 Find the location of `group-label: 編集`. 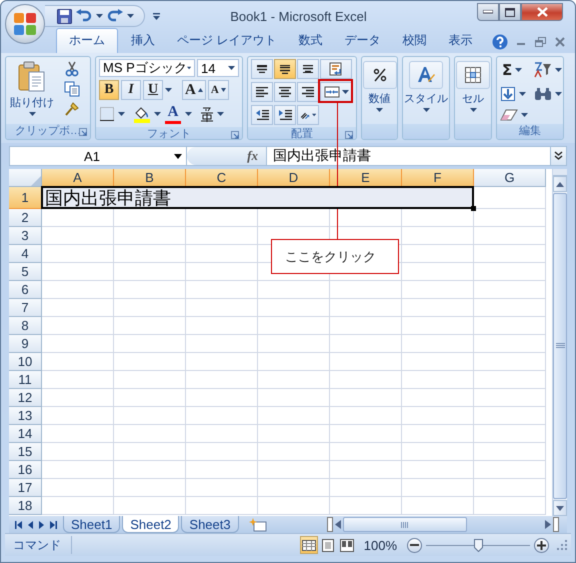

group-label: 編集 is located at coordinates (530, 131).